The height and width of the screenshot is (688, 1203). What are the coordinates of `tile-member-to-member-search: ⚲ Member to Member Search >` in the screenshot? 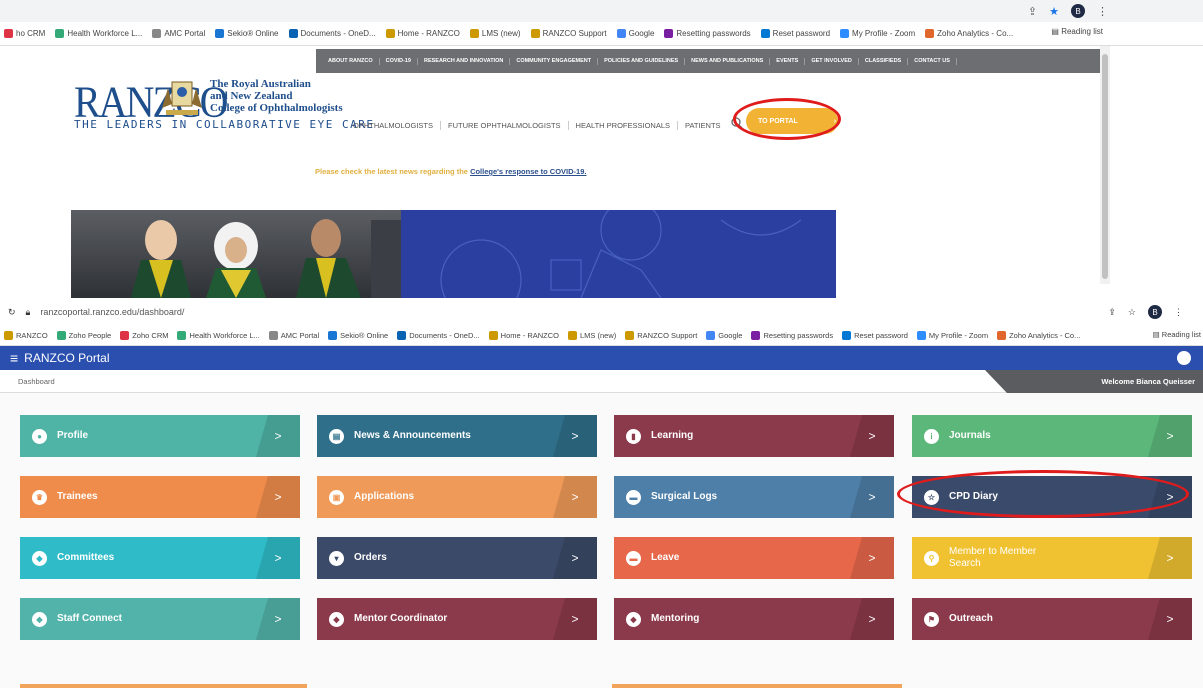 It's located at (1052, 558).